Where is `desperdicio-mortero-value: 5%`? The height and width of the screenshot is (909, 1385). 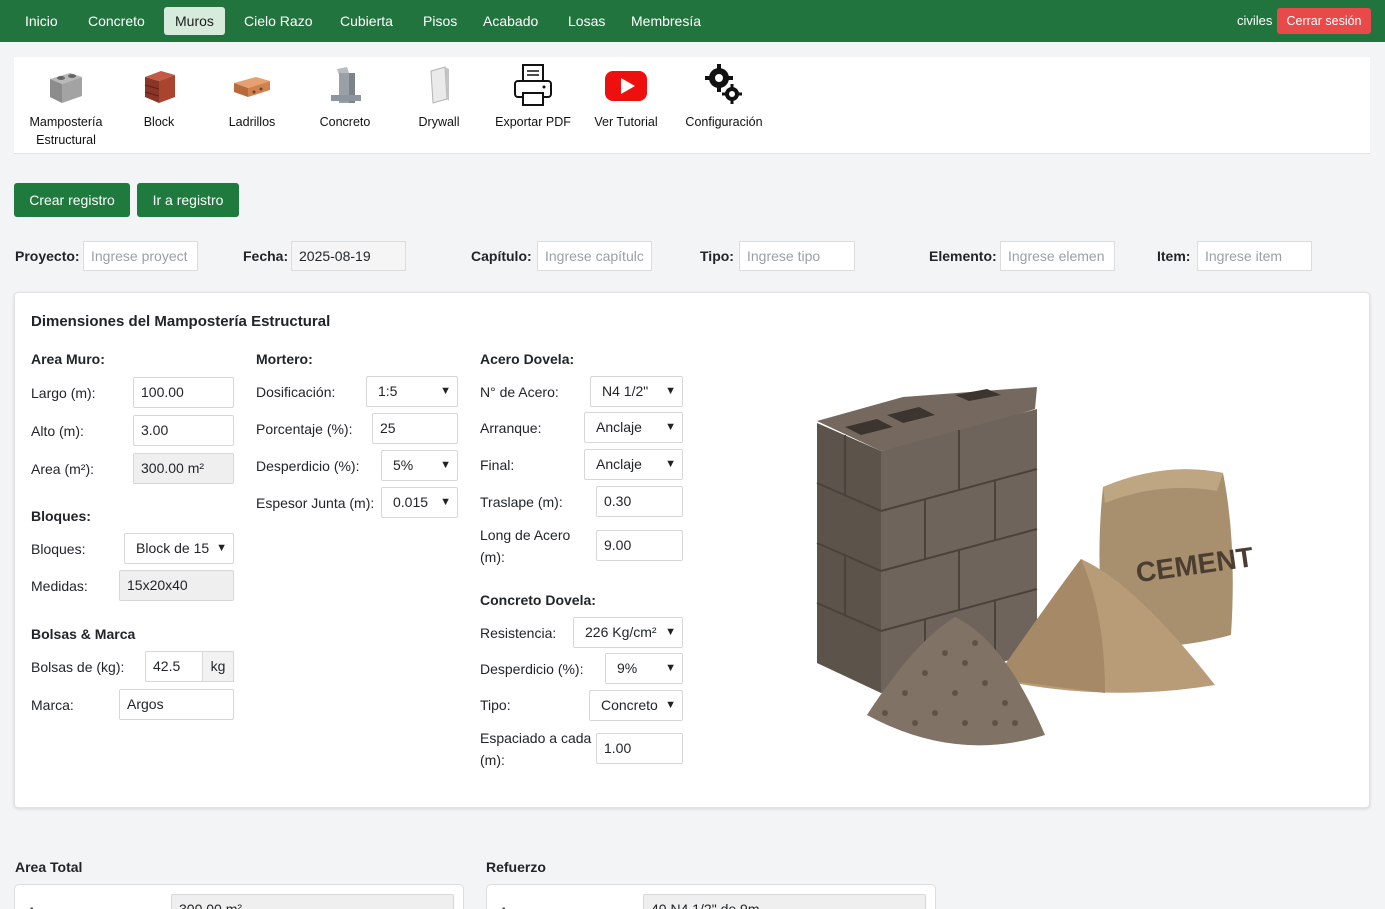
desperdicio-mortero-value: 5% is located at coordinates (403, 465).